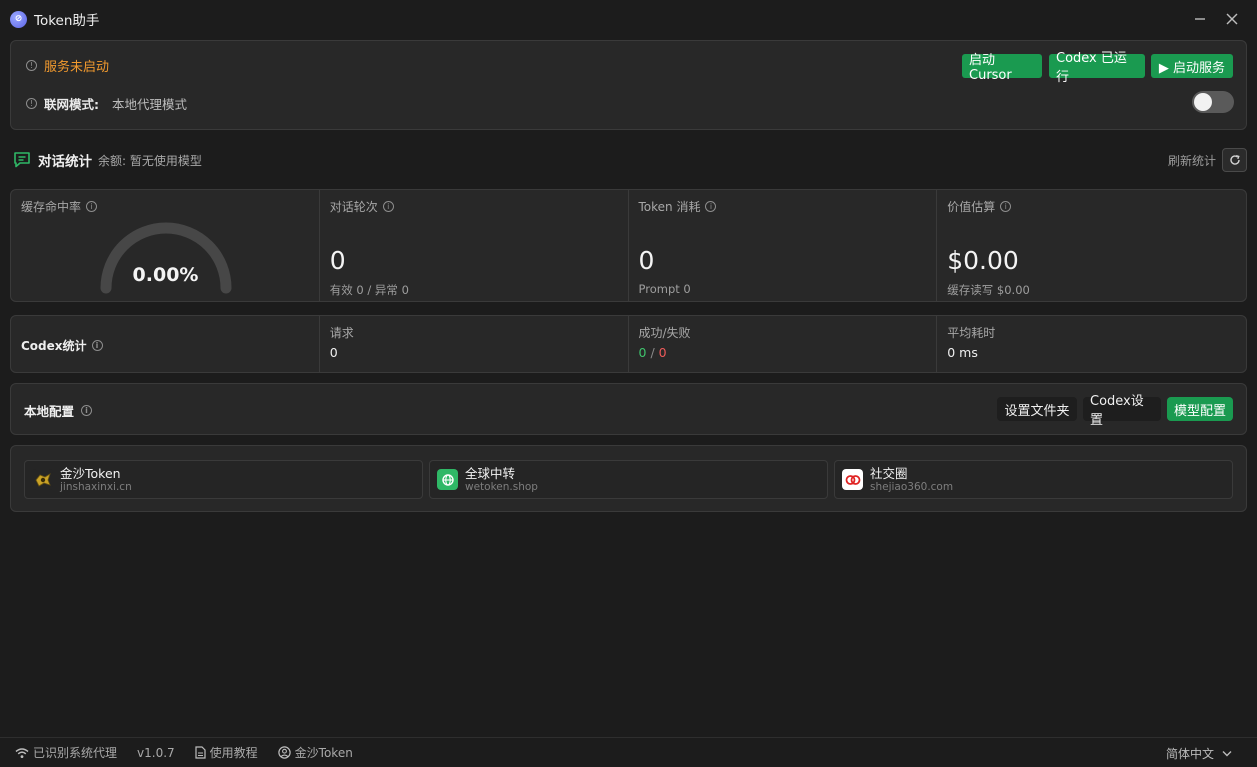  Describe the element at coordinates (490, 473) in the screenshot. I see `link-name: 全球中转` at that location.